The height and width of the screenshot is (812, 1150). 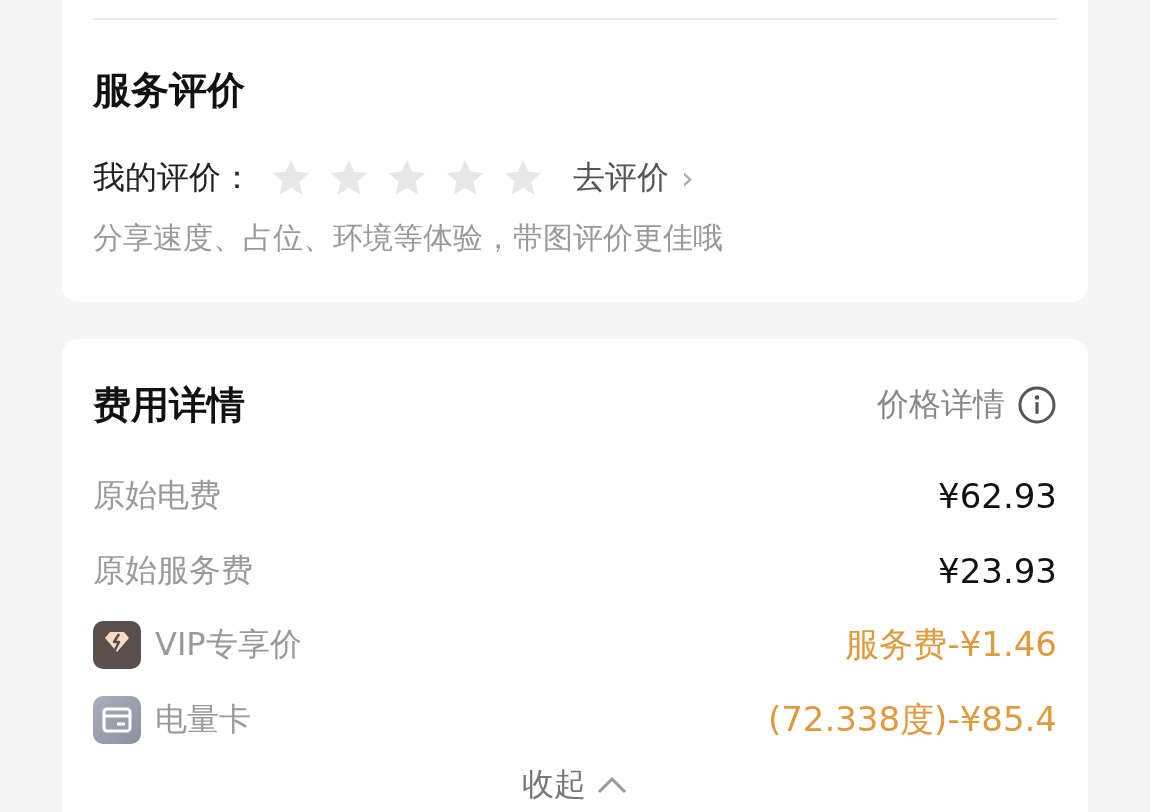 I want to click on fee-label: 原始电费, so click(x=157, y=496).